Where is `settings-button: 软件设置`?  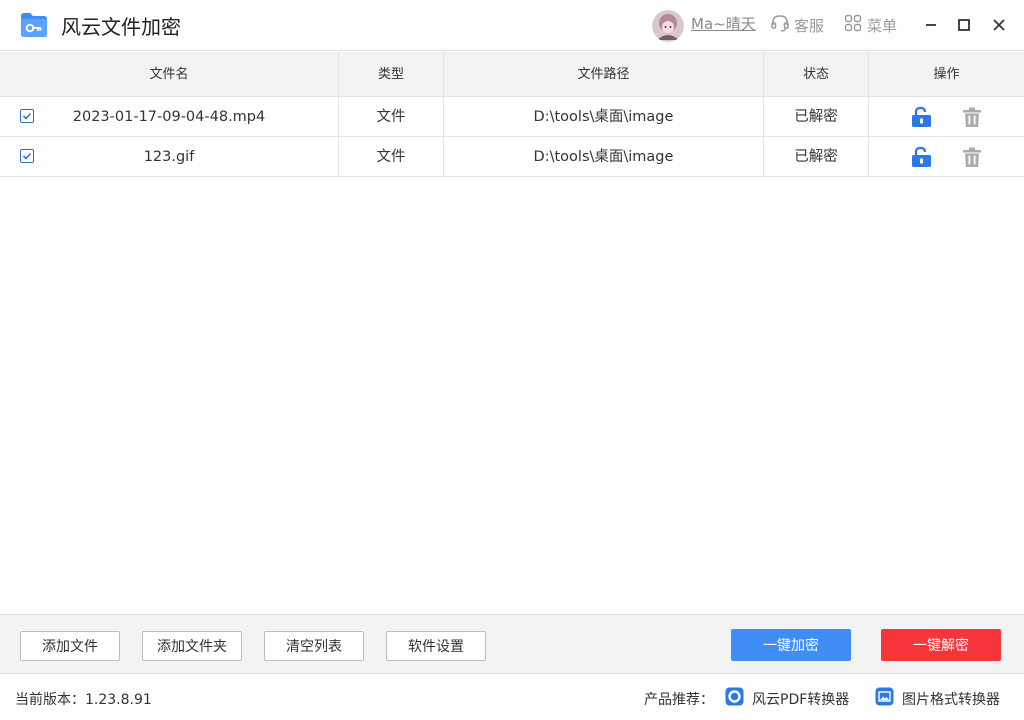 settings-button: 软件设置 is located at coordinates (436, 646).